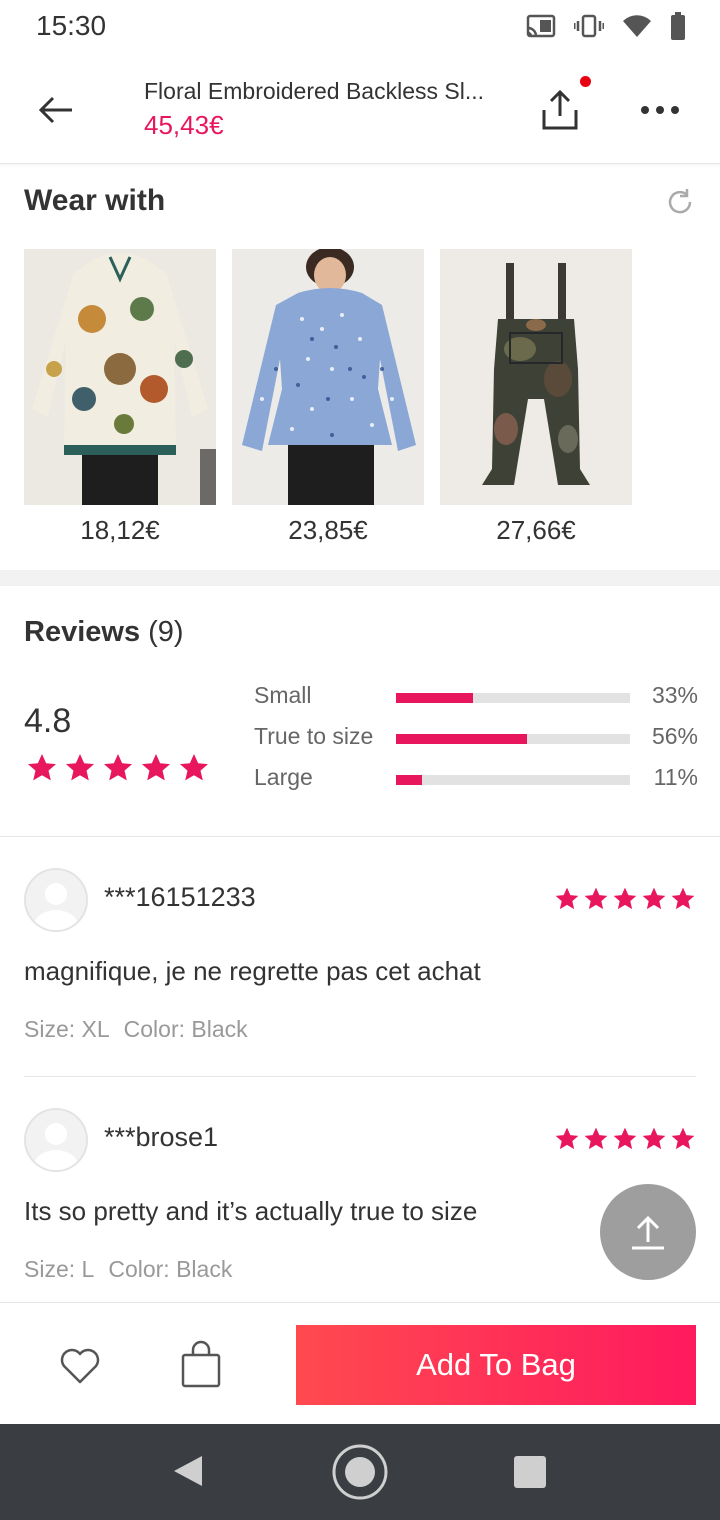  What do you see at coordinates (360, 110) in the screenshot?
I see `product-header: Floral Embroidered Backless Sl... 45,43€` at bounding box center [360, 110].